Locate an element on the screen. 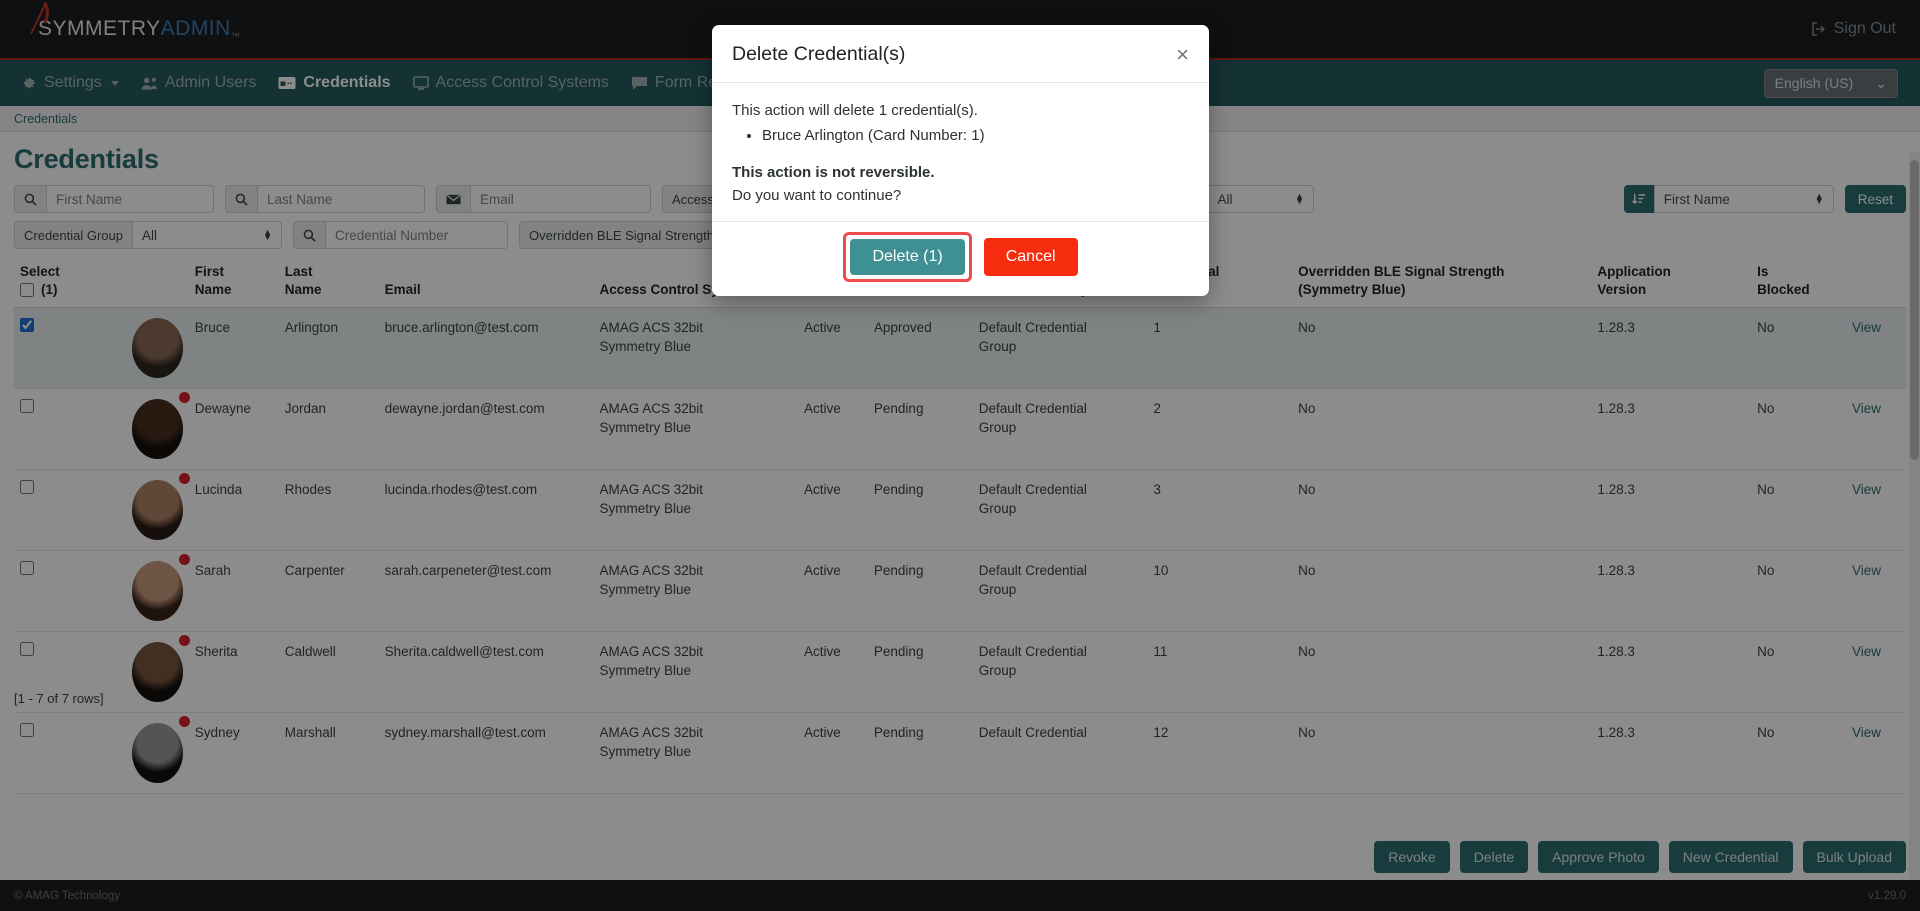 Image resolution: width=1920 pixels, height=911 pixels. dialog-warning: This action is not reversible. is located at coordinates (833, 172).